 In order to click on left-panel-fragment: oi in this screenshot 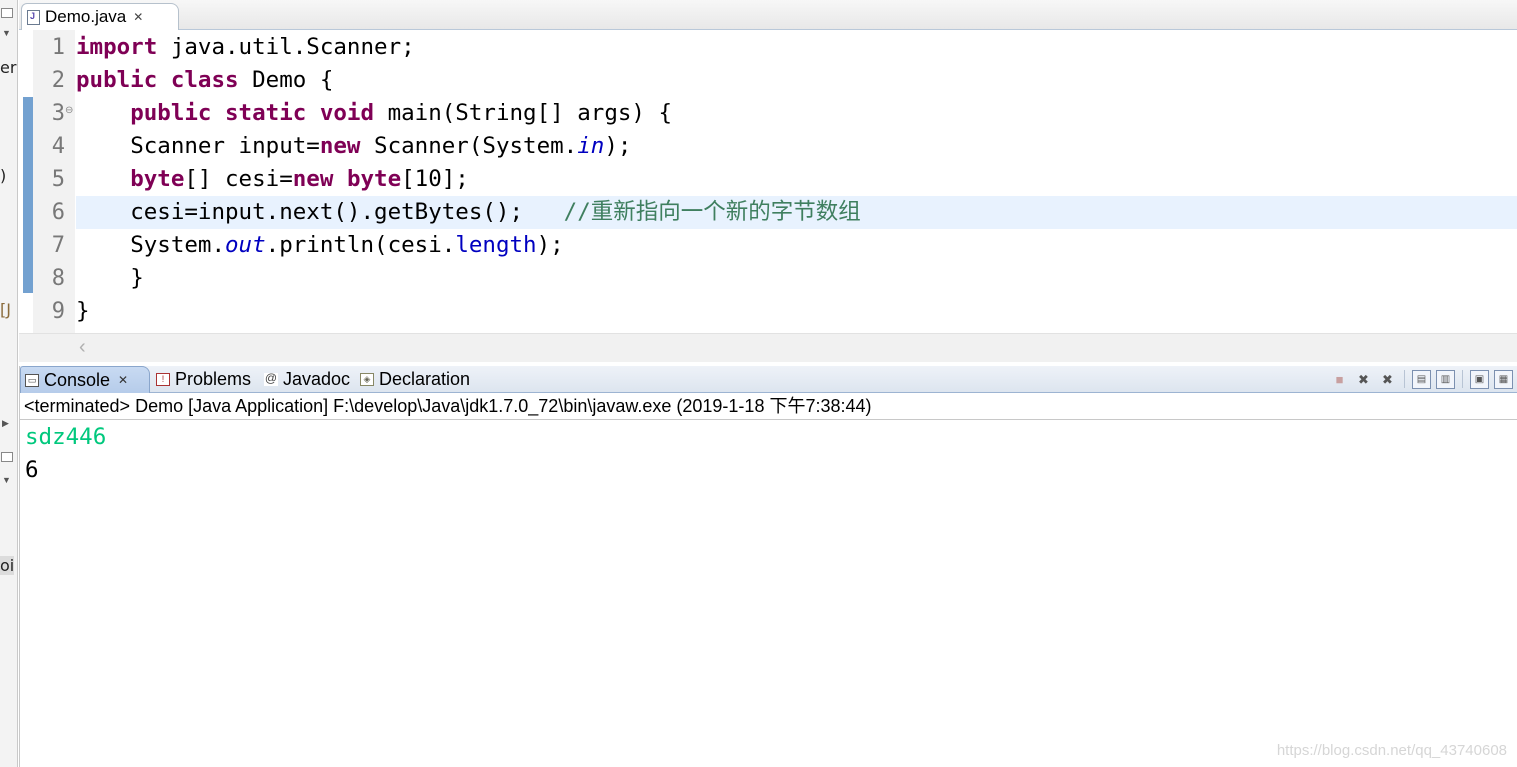, I will do `click(7, 565)`.